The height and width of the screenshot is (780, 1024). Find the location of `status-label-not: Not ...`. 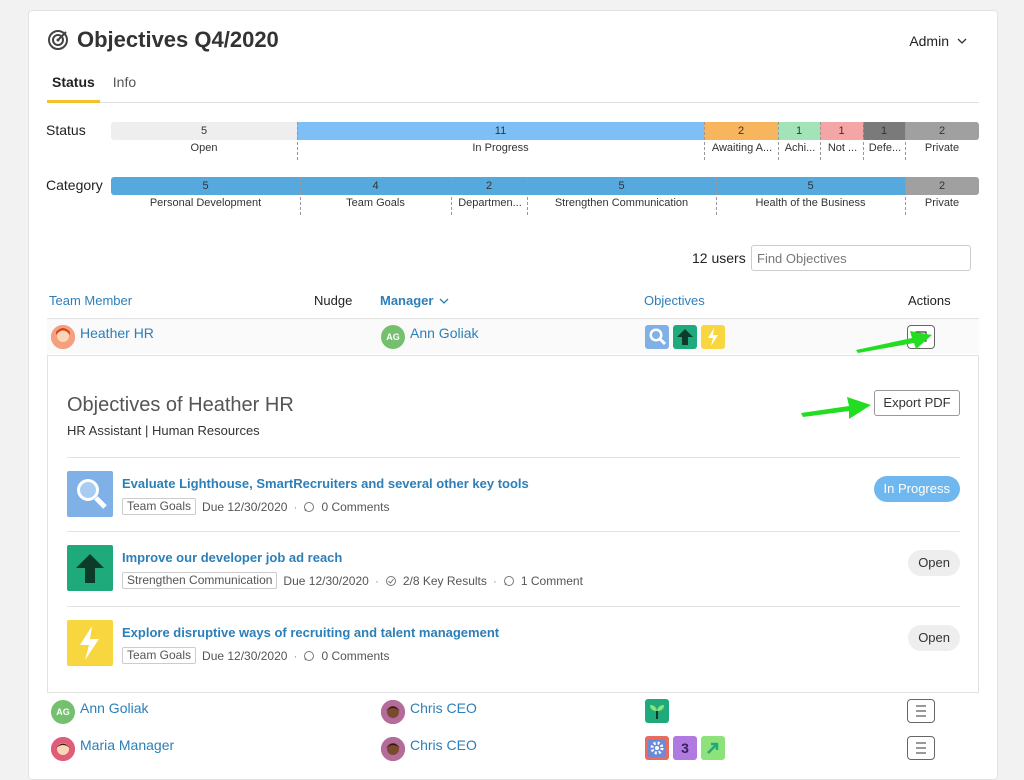

status-label-not: Not ... is located at coordinates (842, 148).